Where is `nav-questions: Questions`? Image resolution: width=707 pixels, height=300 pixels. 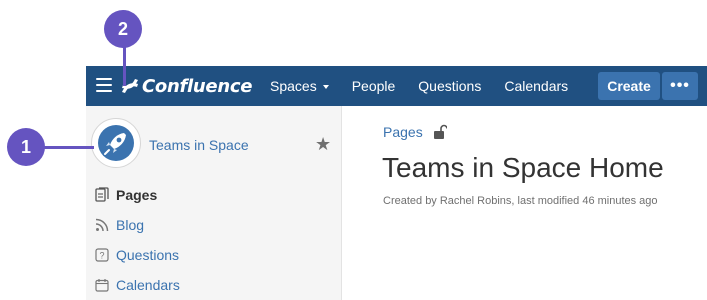
nav-questions: Questions is located at coordinates (449, 86).